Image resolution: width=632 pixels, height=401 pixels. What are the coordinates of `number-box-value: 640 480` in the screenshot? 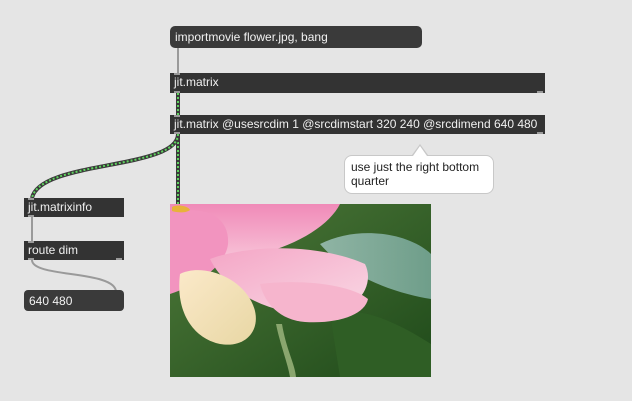 It's located at (51, 301).